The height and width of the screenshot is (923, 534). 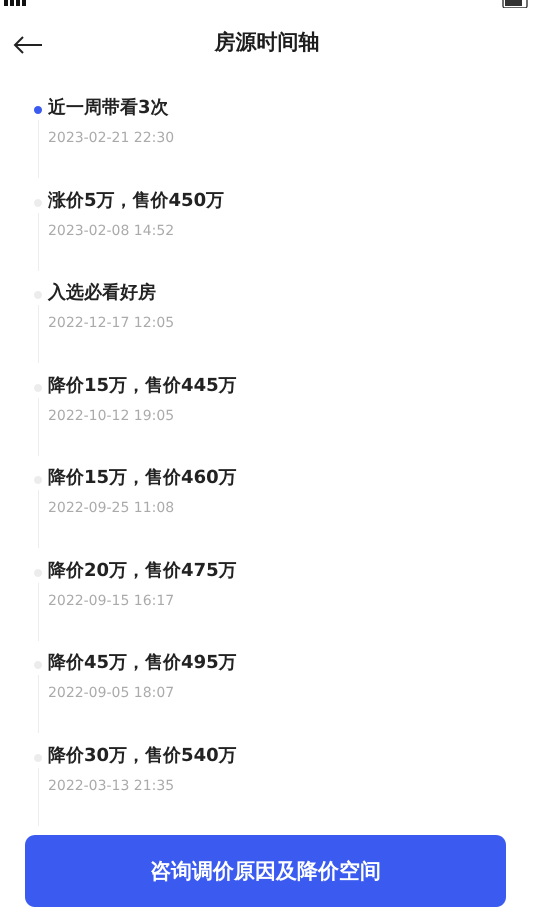 I want to click on event-title: 降价30万，售价540万, so click(x=142, y=756).